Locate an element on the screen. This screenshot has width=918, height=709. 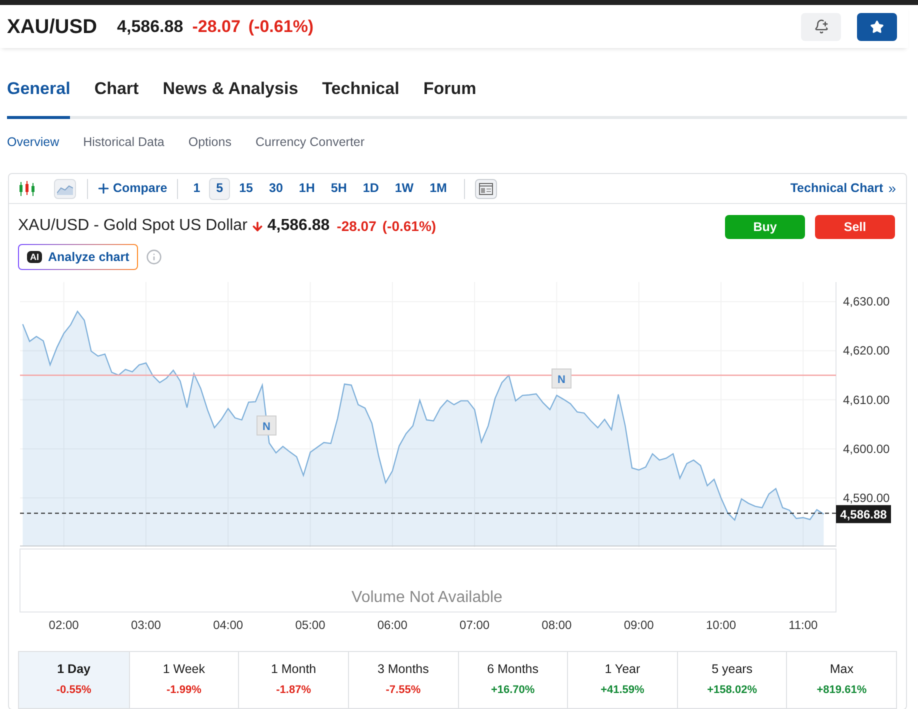
candlestick-icon is located at coordinates (27, 189).